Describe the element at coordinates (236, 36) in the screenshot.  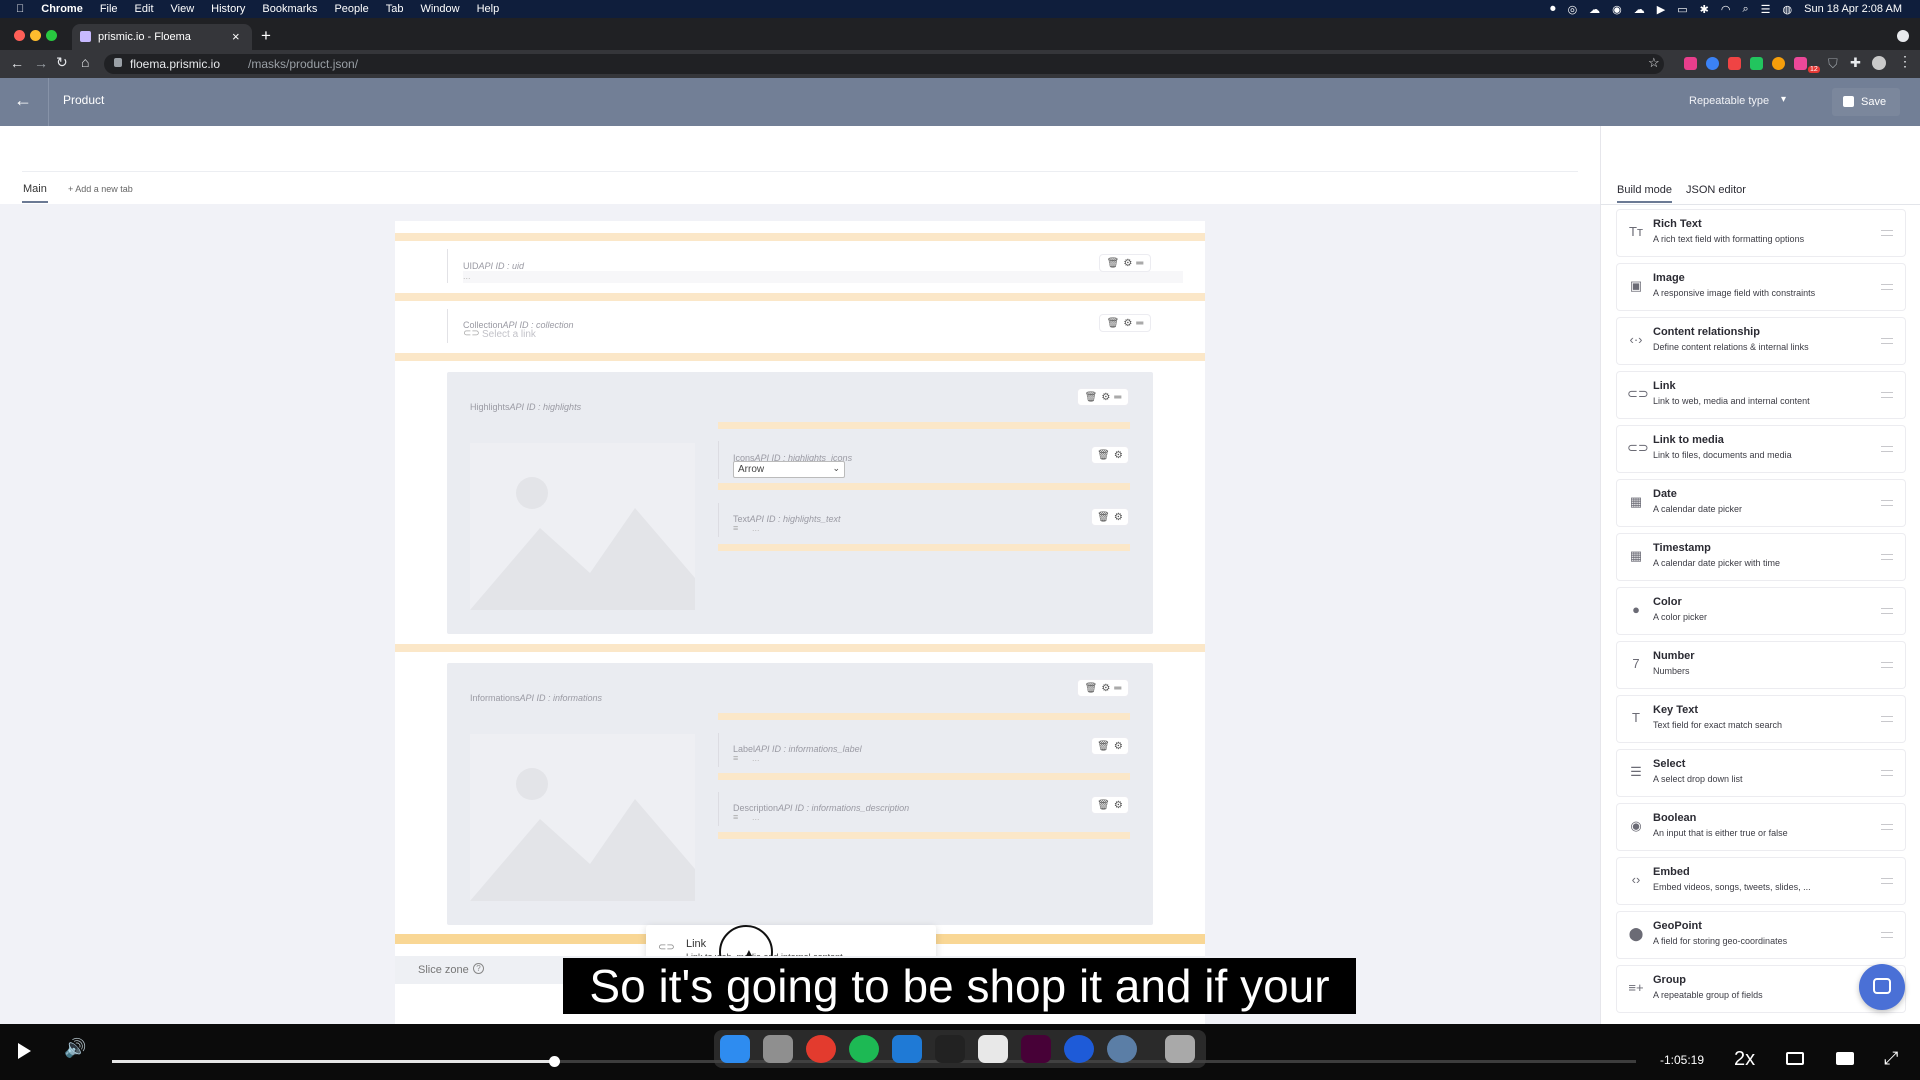
I see `tab-close-icon: ×` at that location.